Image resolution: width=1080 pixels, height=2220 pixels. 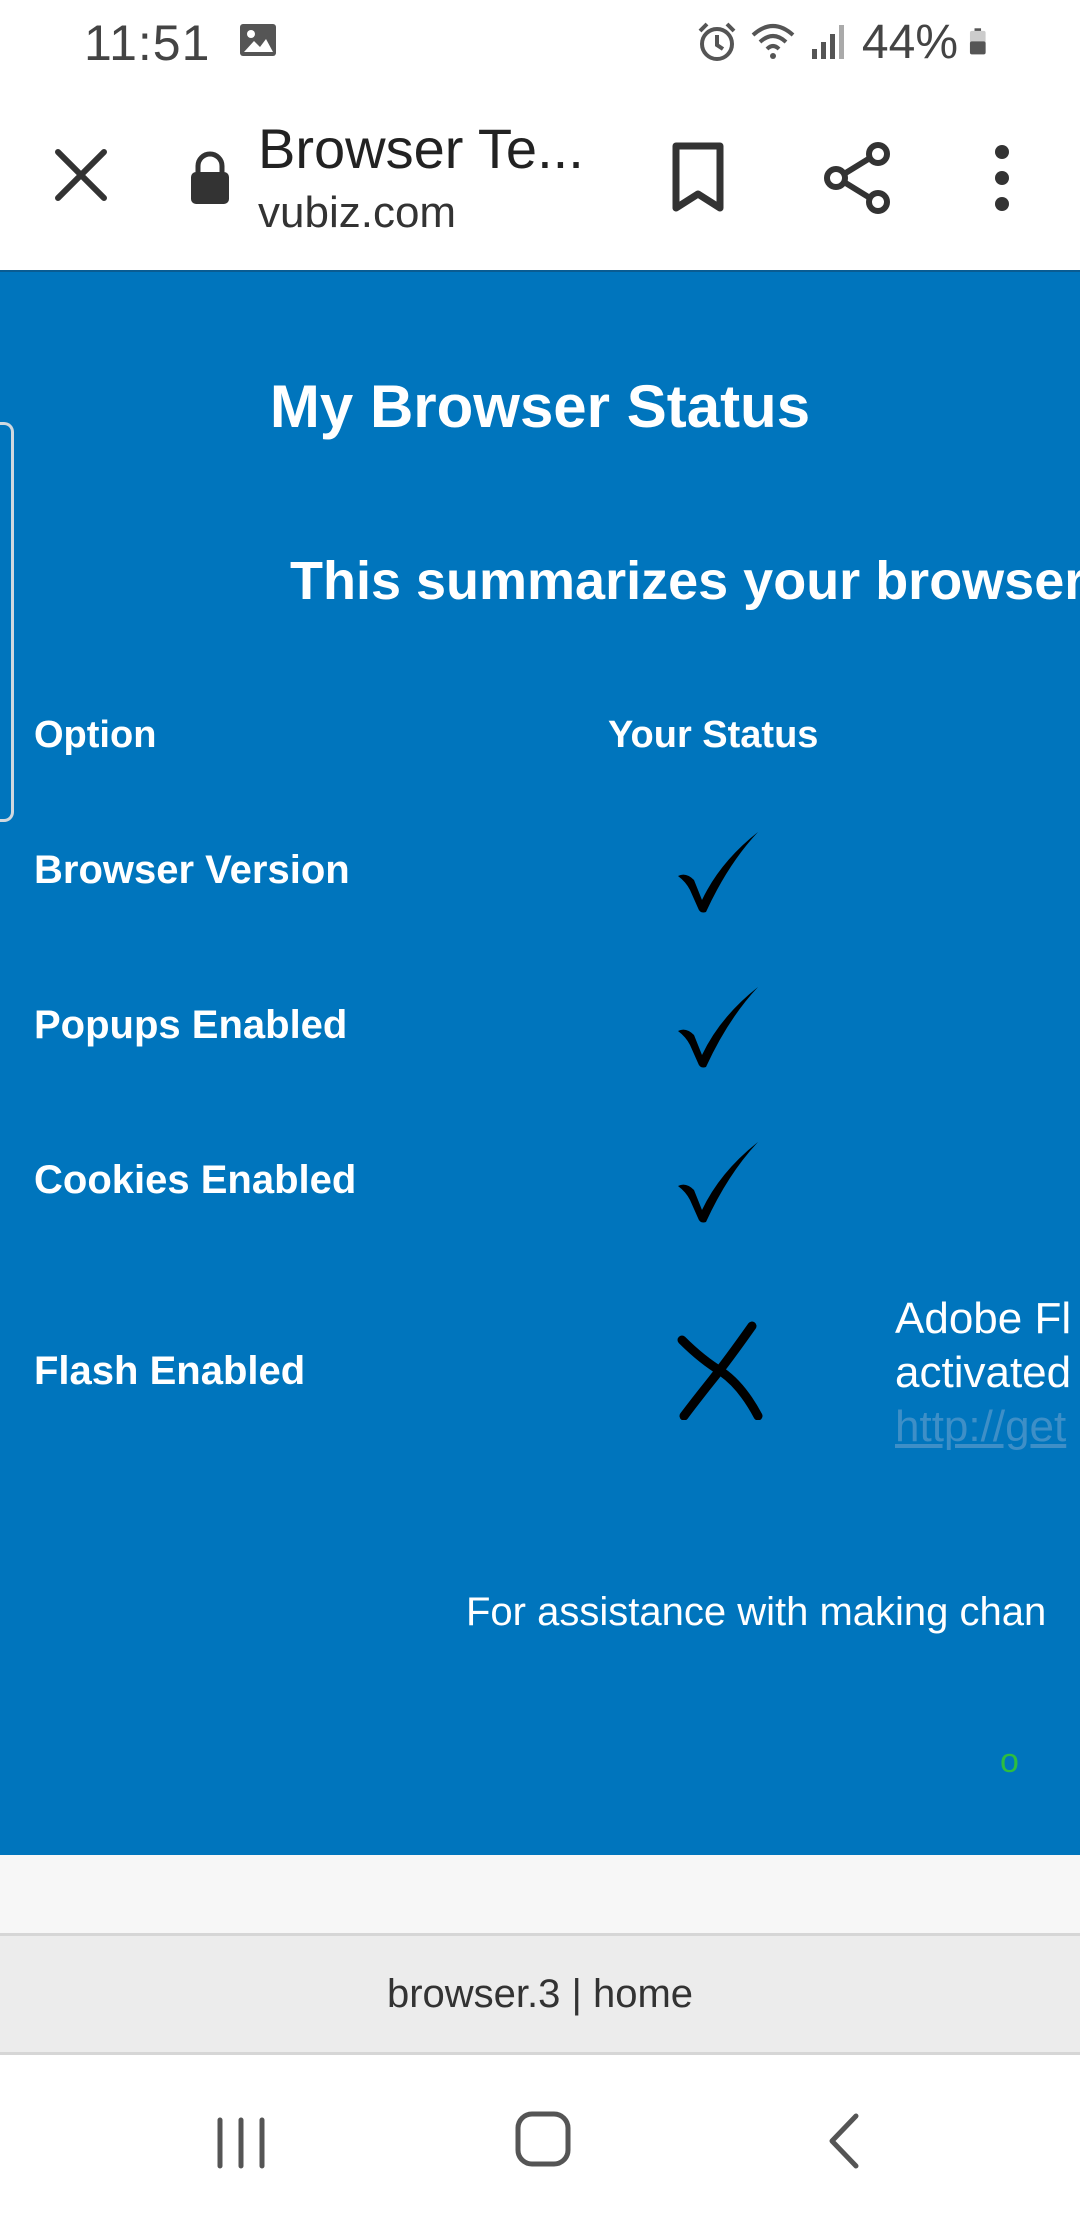 I want to click on assistance-text: For assistance with making chan, so click(x=756, y=1612).